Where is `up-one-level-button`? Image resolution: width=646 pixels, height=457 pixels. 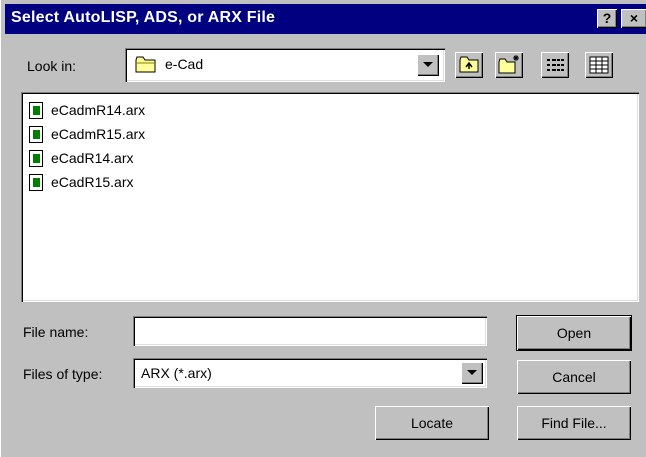
up-one-level-button is located at coordinates (469, 65).